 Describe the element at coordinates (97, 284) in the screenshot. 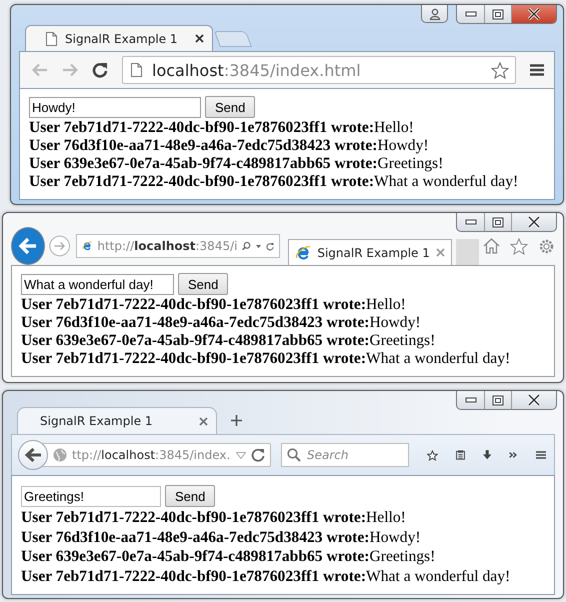

I see `message-input: What a wonderful day!` at that location.